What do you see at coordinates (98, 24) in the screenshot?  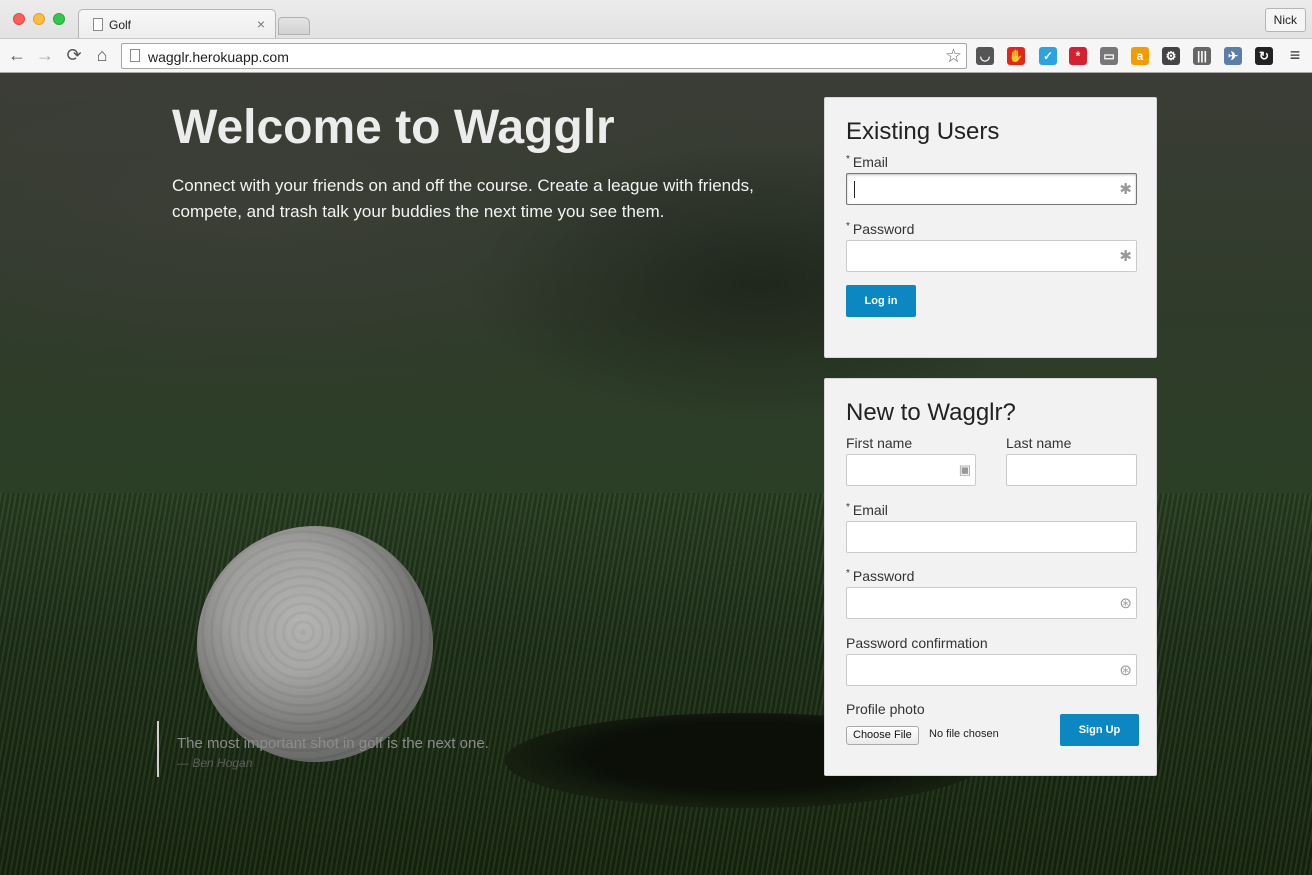 I see `document-icon` at bounding box center [98, 24].